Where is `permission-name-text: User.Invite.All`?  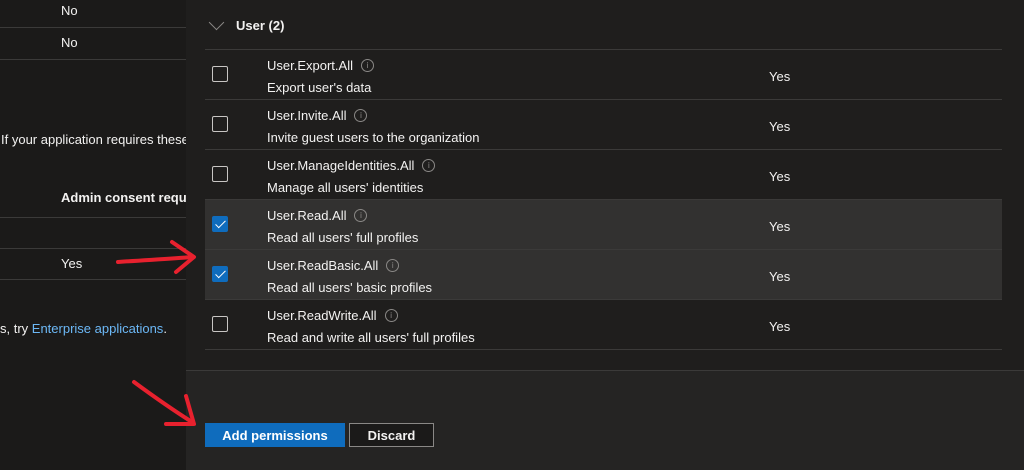
permission-name-text: User.Invite.All is located at coordinates (307, 115).